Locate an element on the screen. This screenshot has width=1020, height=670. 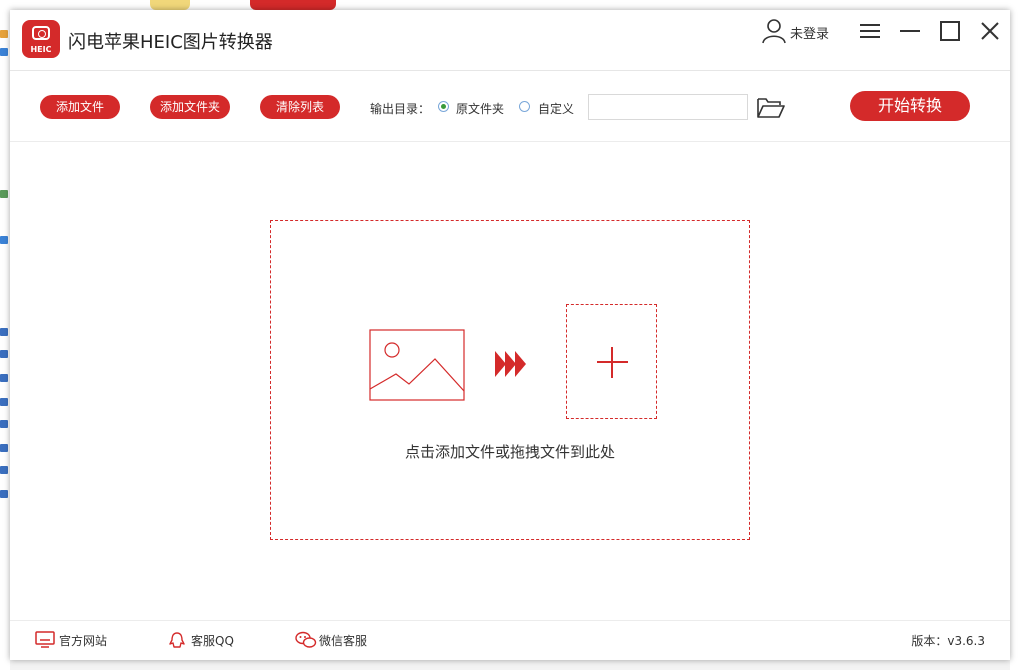
app-logo-text: HEIC is located at coordinates (41, 49).